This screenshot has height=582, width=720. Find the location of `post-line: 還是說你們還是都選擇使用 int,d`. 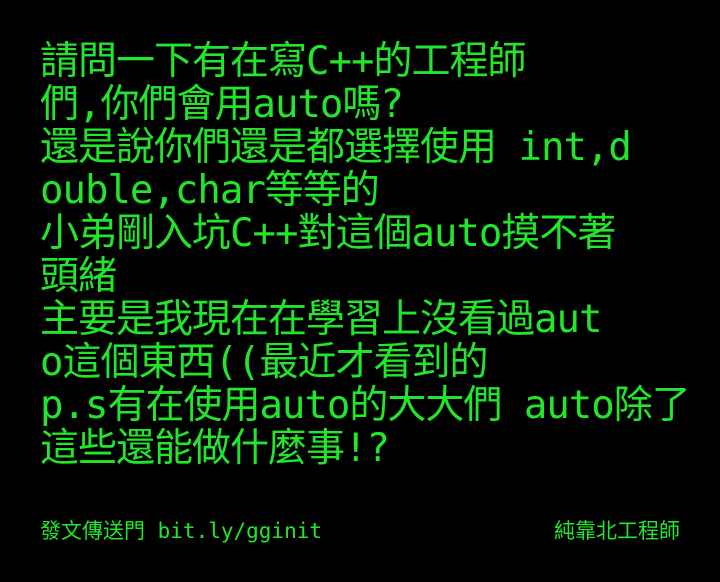

post-line: 還是說你們還是都選擇使用 int,d is located at coordinates (336, 147).